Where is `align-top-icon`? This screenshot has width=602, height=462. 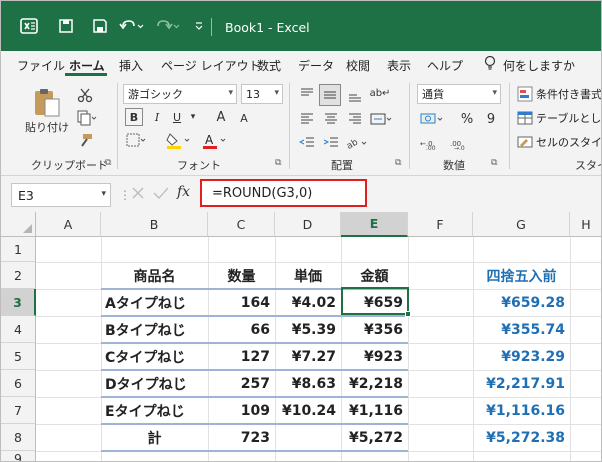 align-top-icon is located at coordinates (307, 95).